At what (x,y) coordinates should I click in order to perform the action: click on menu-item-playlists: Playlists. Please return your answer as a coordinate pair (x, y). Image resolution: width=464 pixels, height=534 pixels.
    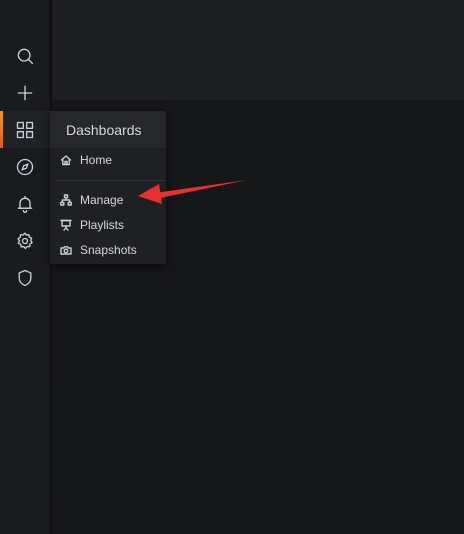
    Looking at the image, I should click on (92, 225).